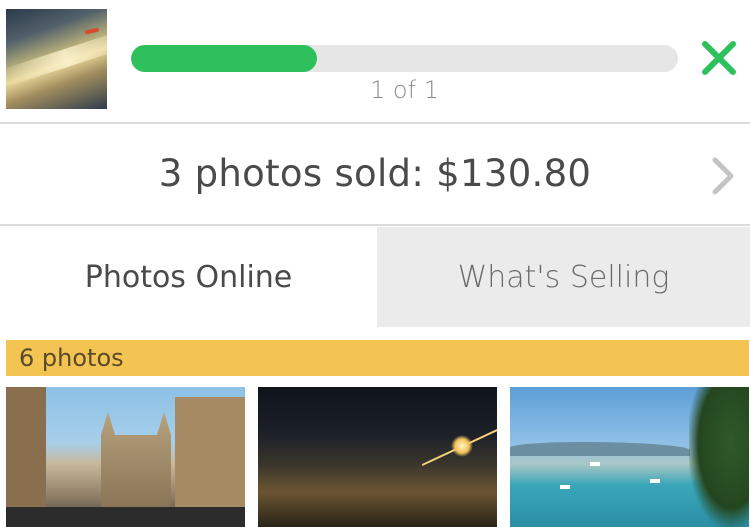 The width and height of the screenshot is (750, 527). Describe the element at coordinates (92, 31) in the screenshot. I see `thumbnail-plane` at that location.